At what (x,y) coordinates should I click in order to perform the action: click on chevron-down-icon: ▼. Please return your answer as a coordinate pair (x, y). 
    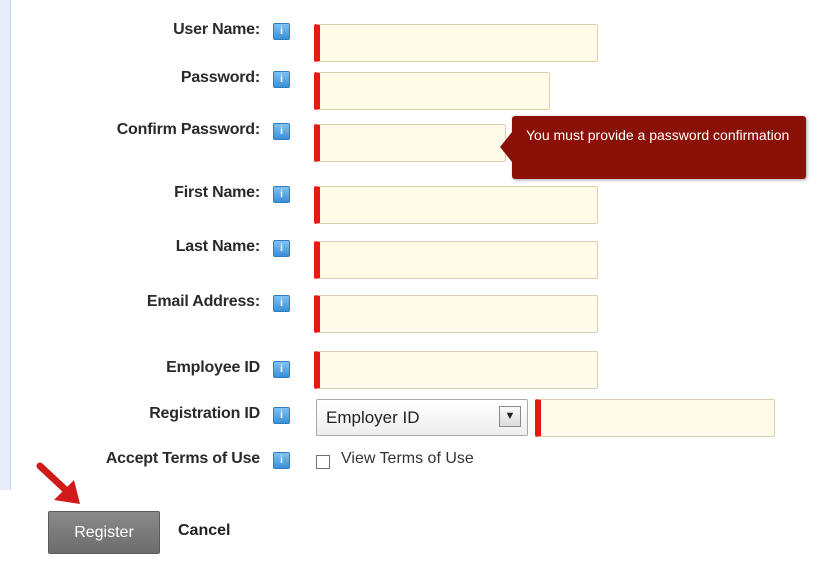
    Looking at the image, I should click on (510, 416).